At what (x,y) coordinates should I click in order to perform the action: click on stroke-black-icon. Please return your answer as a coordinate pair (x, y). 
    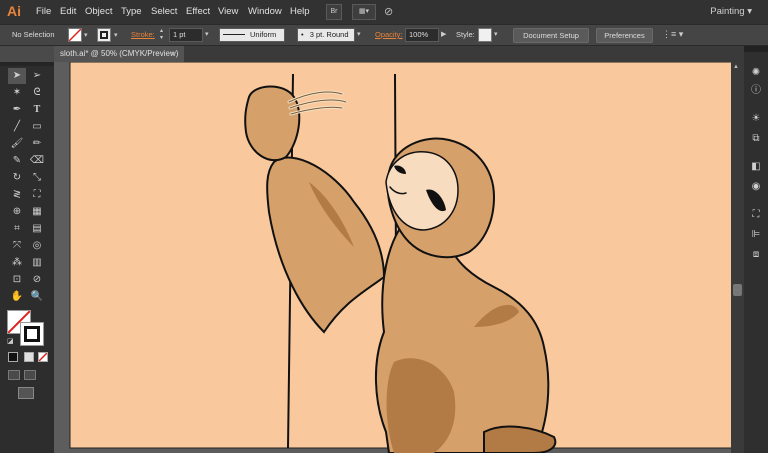
    Looking at the image, I should click on (32, 334).